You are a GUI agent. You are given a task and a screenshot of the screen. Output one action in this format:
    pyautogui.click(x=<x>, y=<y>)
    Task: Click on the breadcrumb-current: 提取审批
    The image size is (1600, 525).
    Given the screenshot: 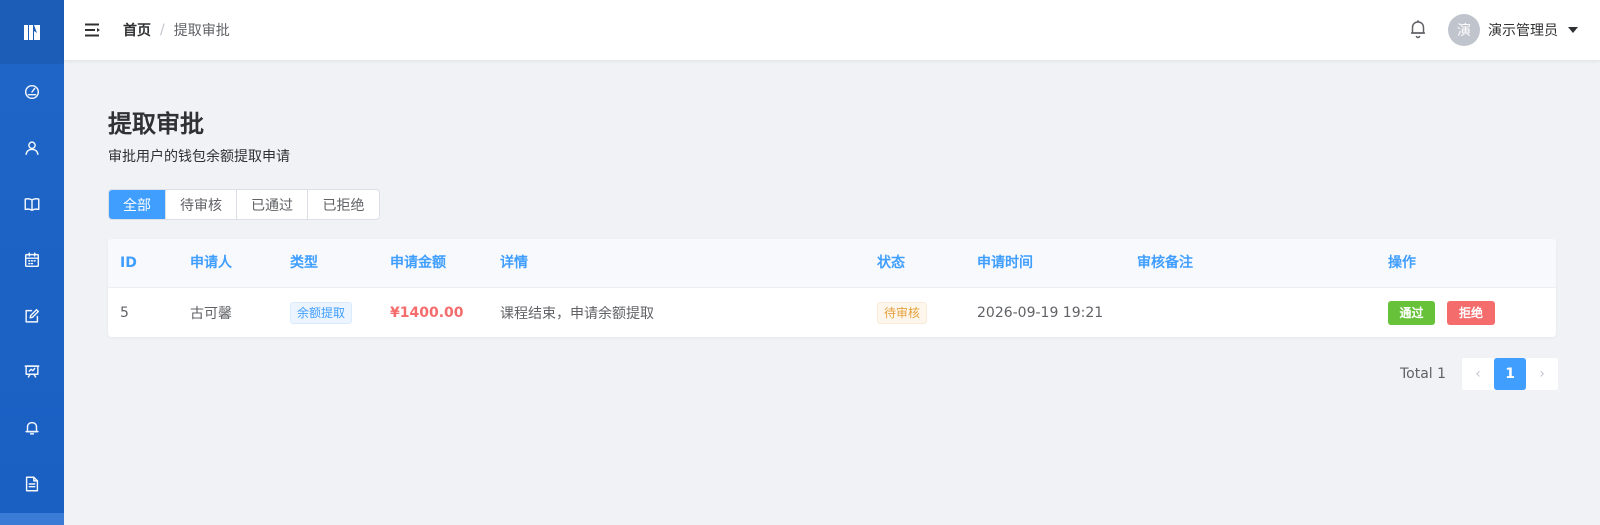 What is the action you would take?
    pyautogui.click(x=201, y=31)
    